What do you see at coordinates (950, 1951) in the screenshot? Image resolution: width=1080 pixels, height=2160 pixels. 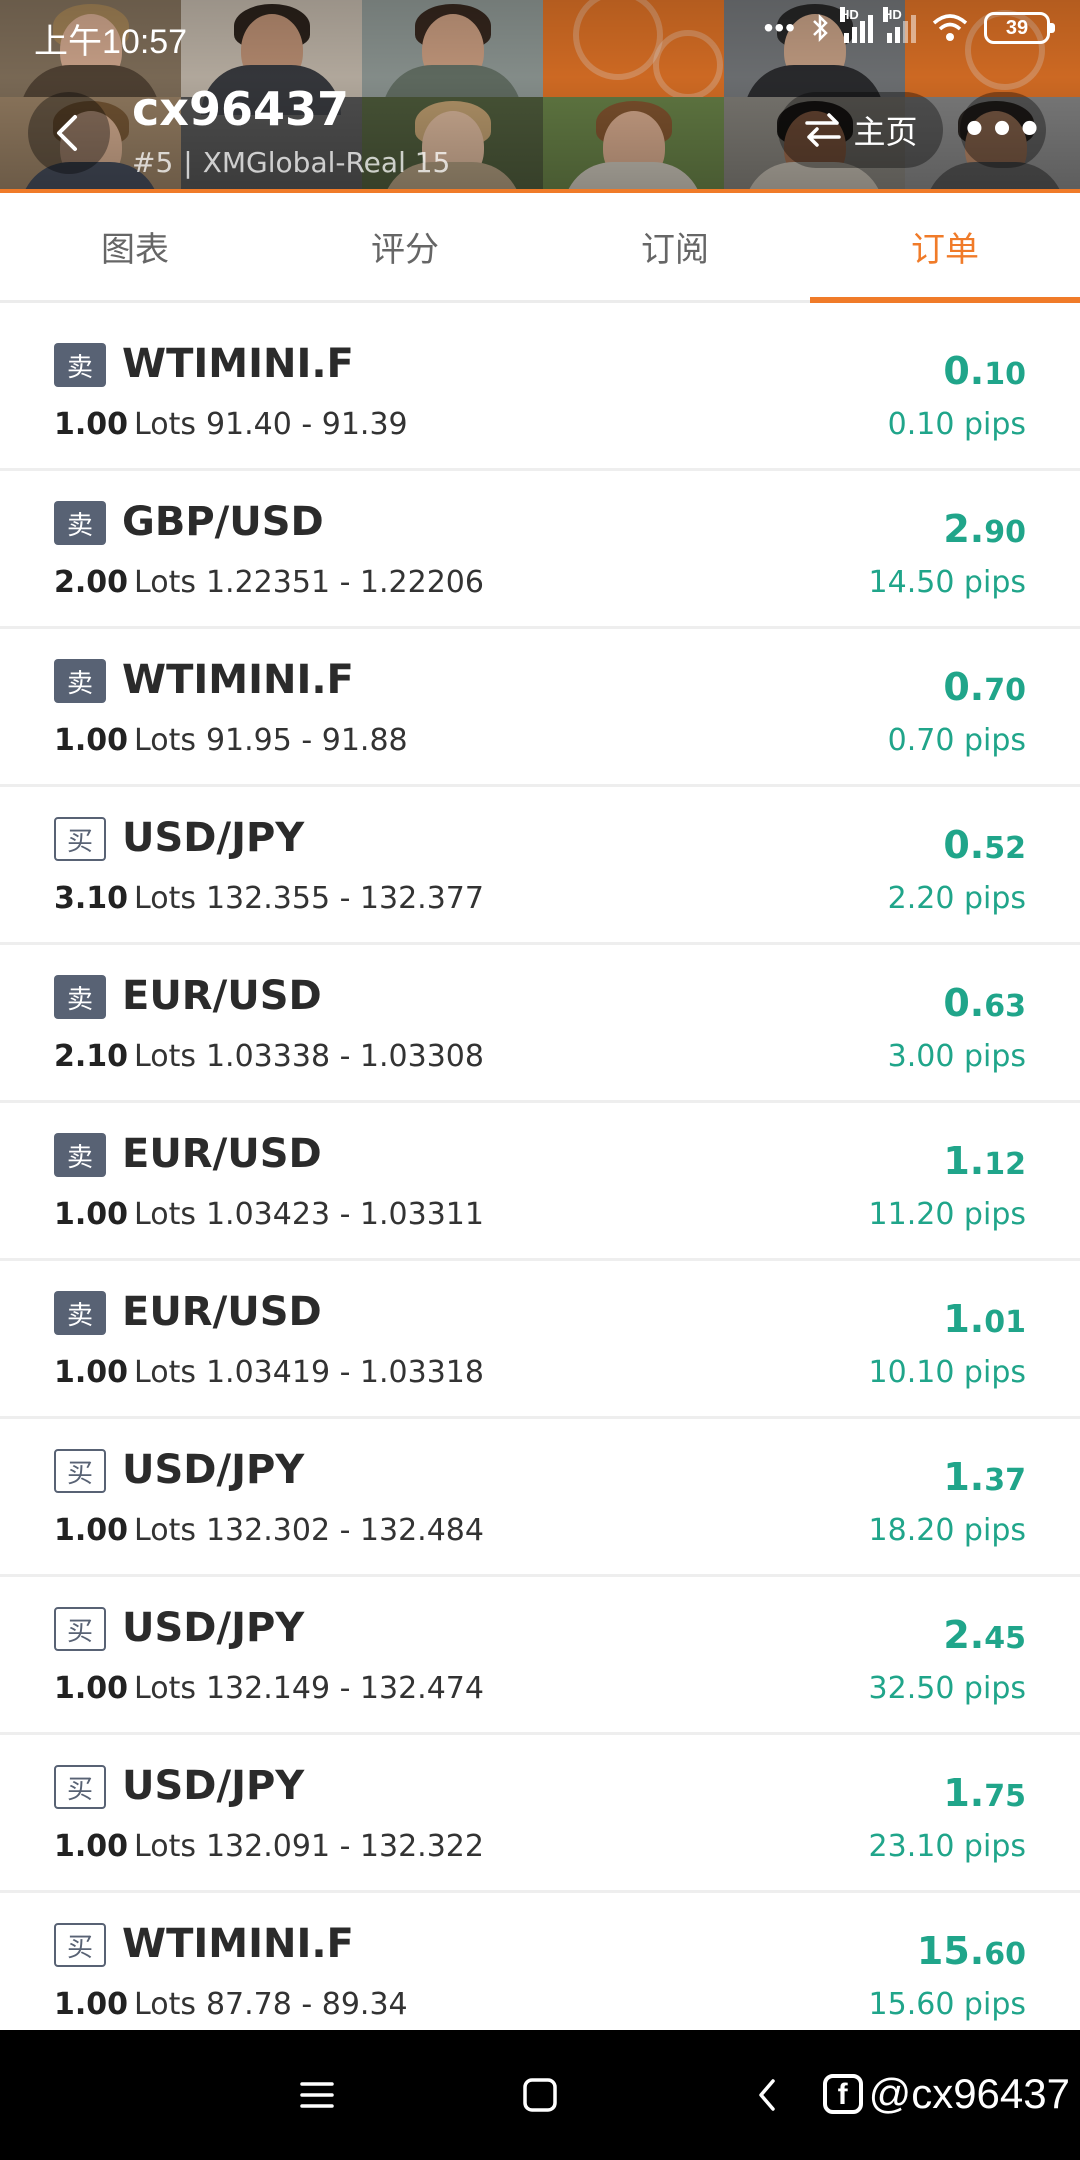 I see `order-profit-int: 15.` at bounding box center [950, 1951].